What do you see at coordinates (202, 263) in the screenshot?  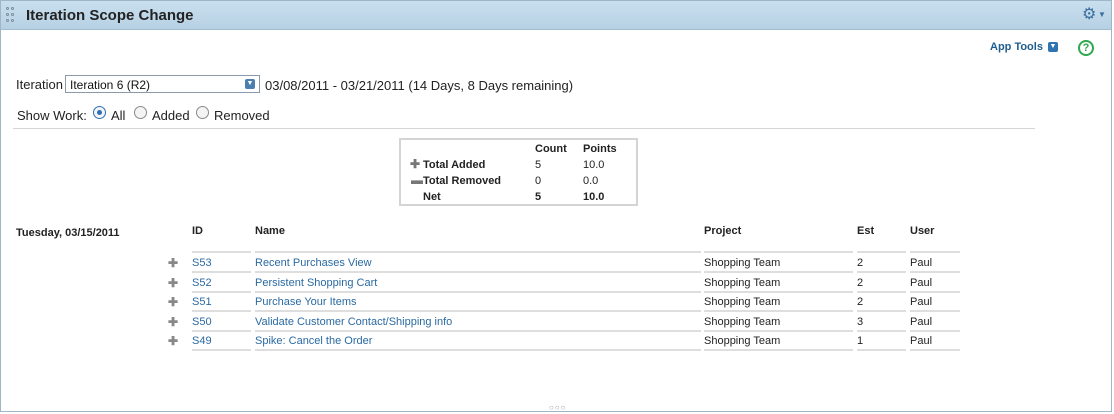 I see `cell-id: S53` at bounding box center [202, 263].